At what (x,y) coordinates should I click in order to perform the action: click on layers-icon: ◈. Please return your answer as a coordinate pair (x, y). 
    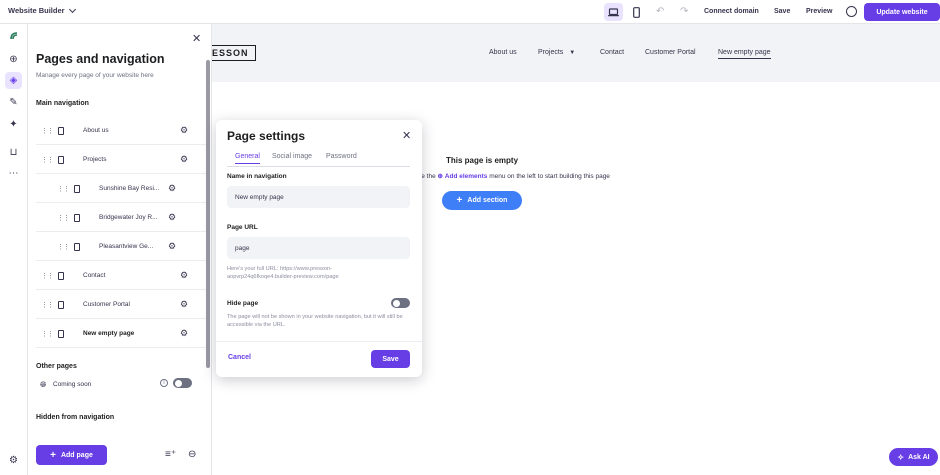
    Looking at the image, I should click on (13, 80).